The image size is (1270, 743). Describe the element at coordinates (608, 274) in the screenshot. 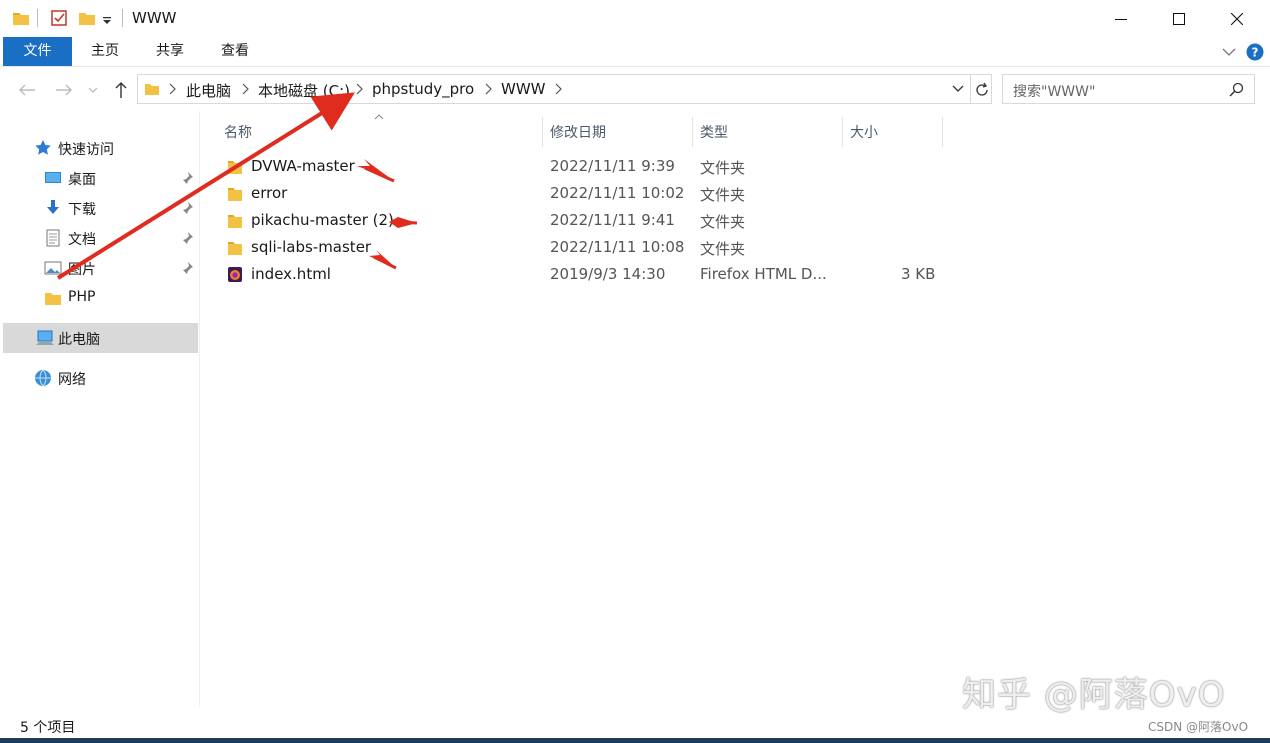

I see `file-modified: 2019/9/3 14:30` at that location.